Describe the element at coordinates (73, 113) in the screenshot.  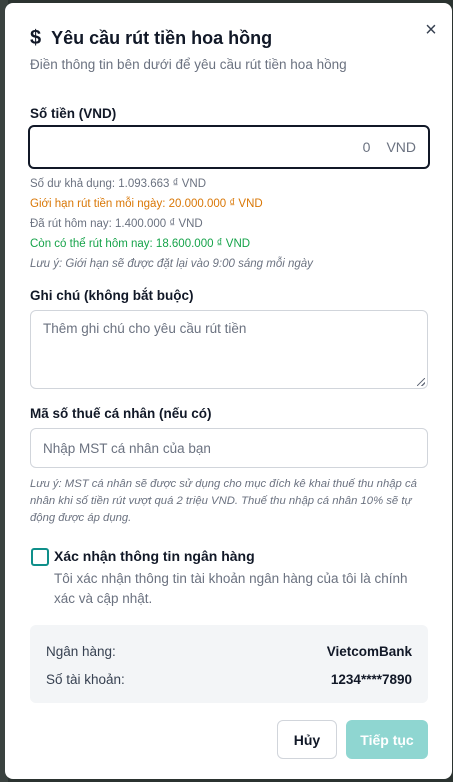
I see `amount-label: Số tiền (VND)` at that location.